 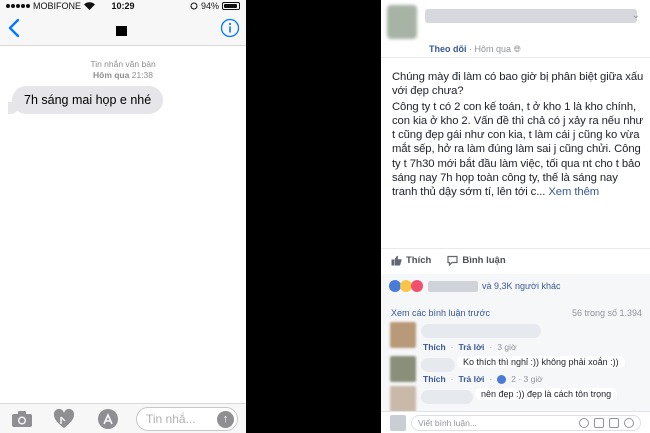 I want to click on post-meta: Theo dõi · Hôm qua 🌐︎, so click(x=475, y=49).